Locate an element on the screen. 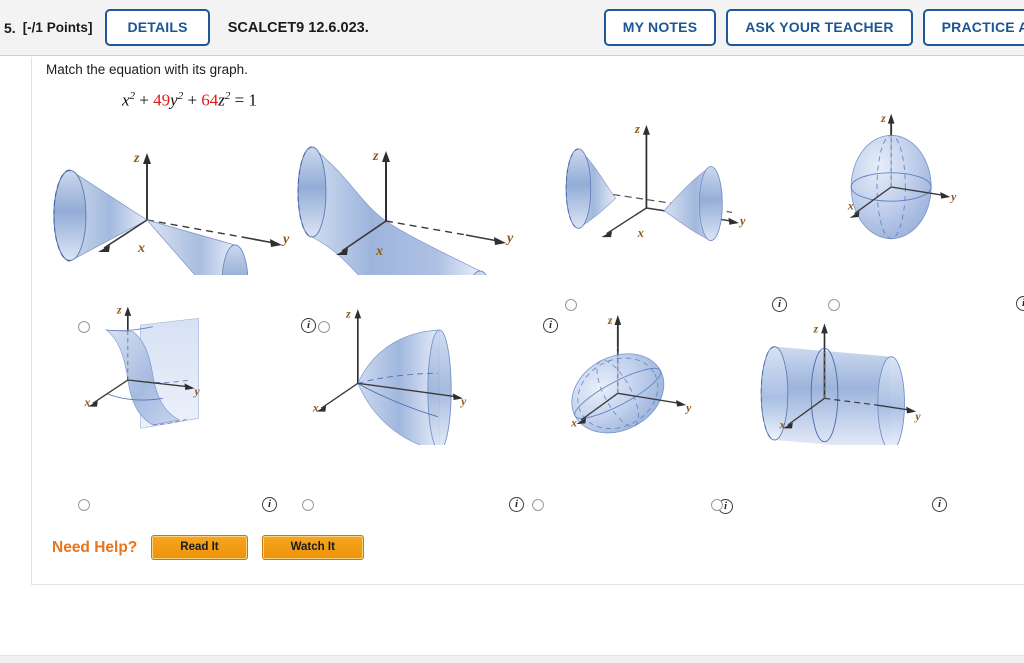 The width and height of the screenshot is (1024, 663). question-number: 5. is located at coordinates (10, 27).